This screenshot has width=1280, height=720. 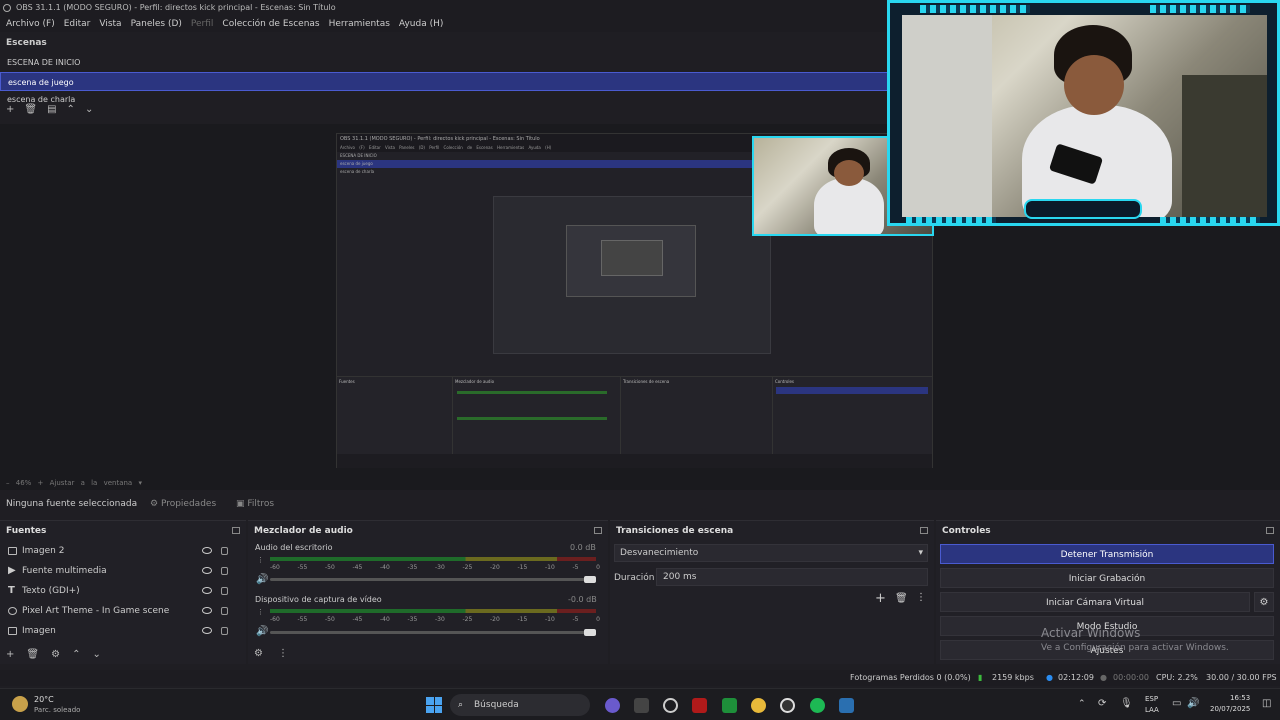 I want to click on mic-icon: 🎙, so click(x=1126, y=703).